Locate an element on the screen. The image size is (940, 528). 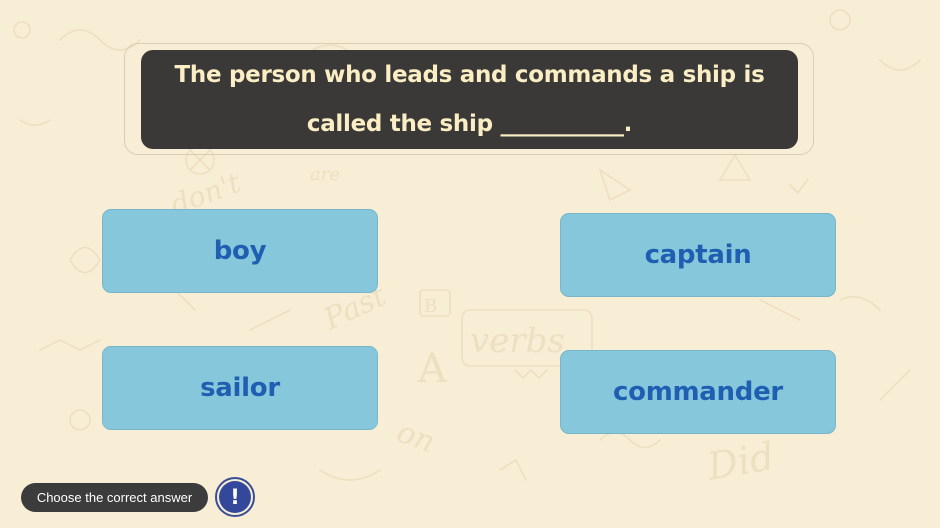
svg-text: Did is located at coordinates (740, 461).